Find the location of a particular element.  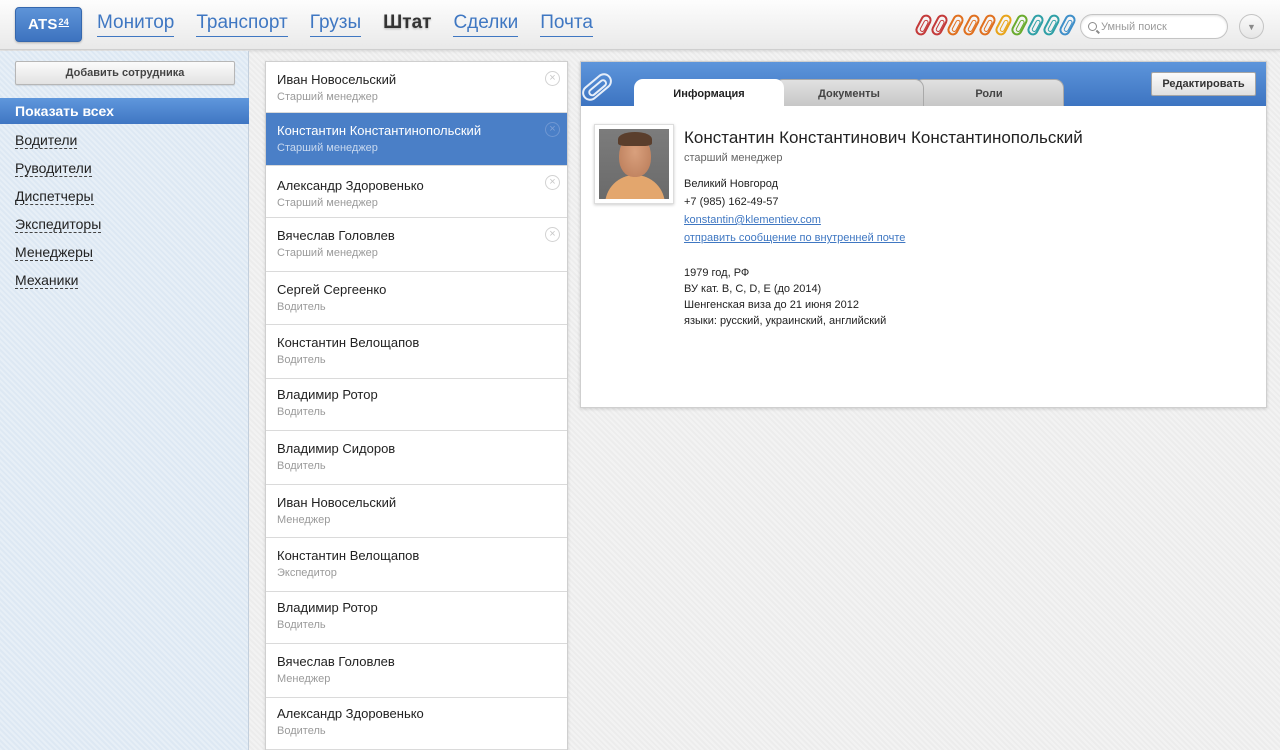

employee-role: Менеджер is located at coordinates (304, 679).